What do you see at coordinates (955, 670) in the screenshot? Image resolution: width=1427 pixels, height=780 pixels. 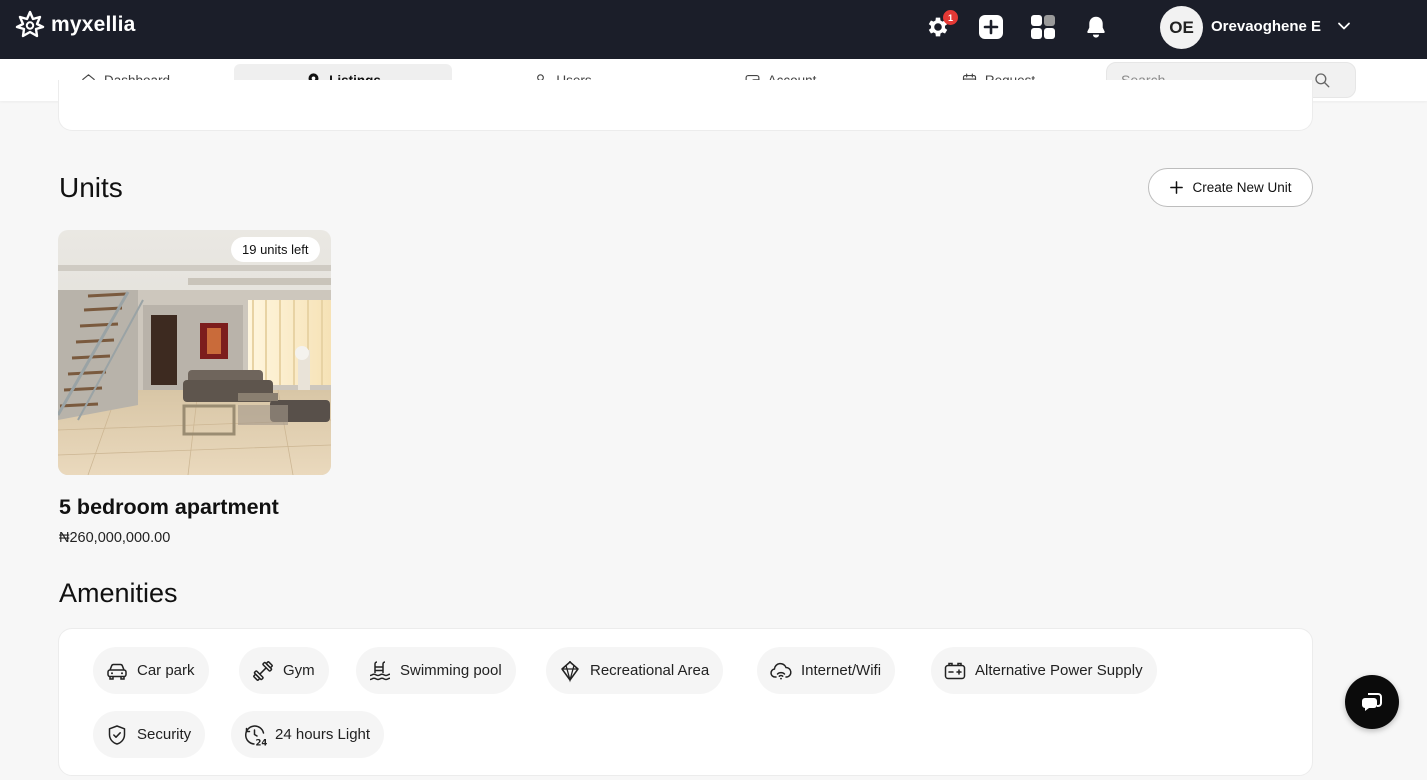 I see `battery-icon` at bounding box center [955, 670].